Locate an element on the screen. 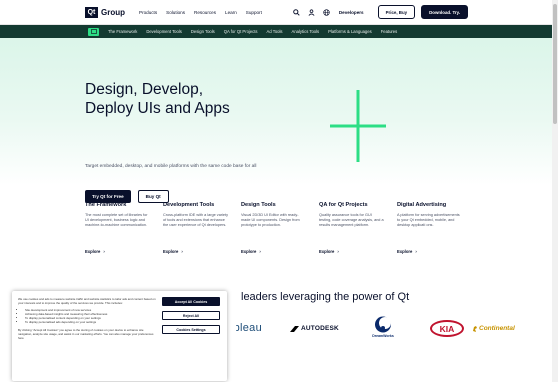 The height and width of the screenshot is (382, 558). subnav-qa: QA for Qt Projects is located at coordinates (241, 31).